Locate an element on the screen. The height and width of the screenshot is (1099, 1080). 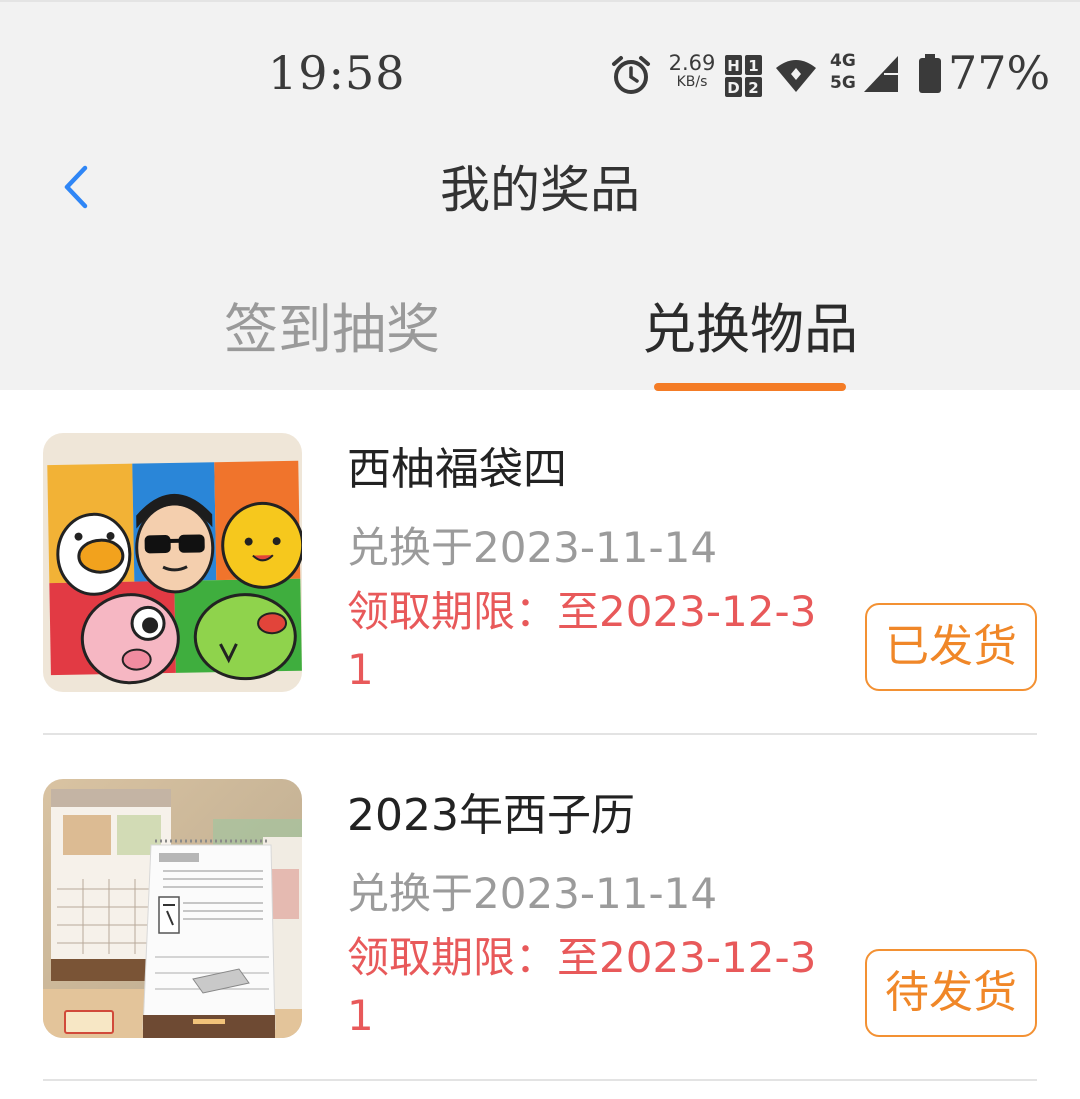
network-speed-value: 2.69 is located at coordinates (692, 63).